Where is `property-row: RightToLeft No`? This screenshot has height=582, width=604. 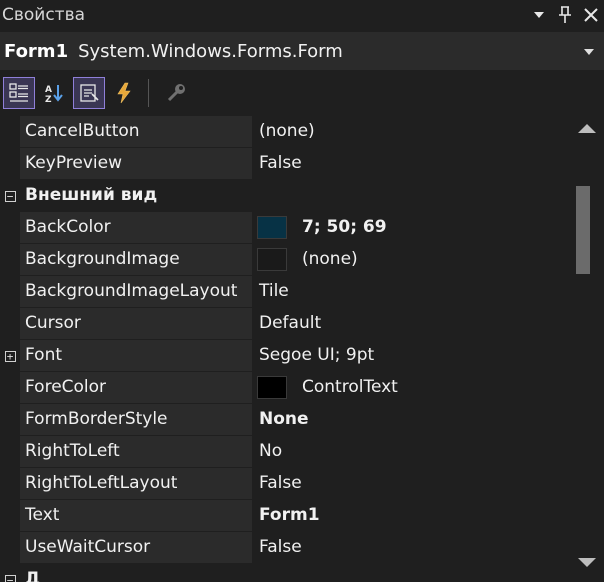 property-row: RightToLeft No is located at coordinates (285, 452).